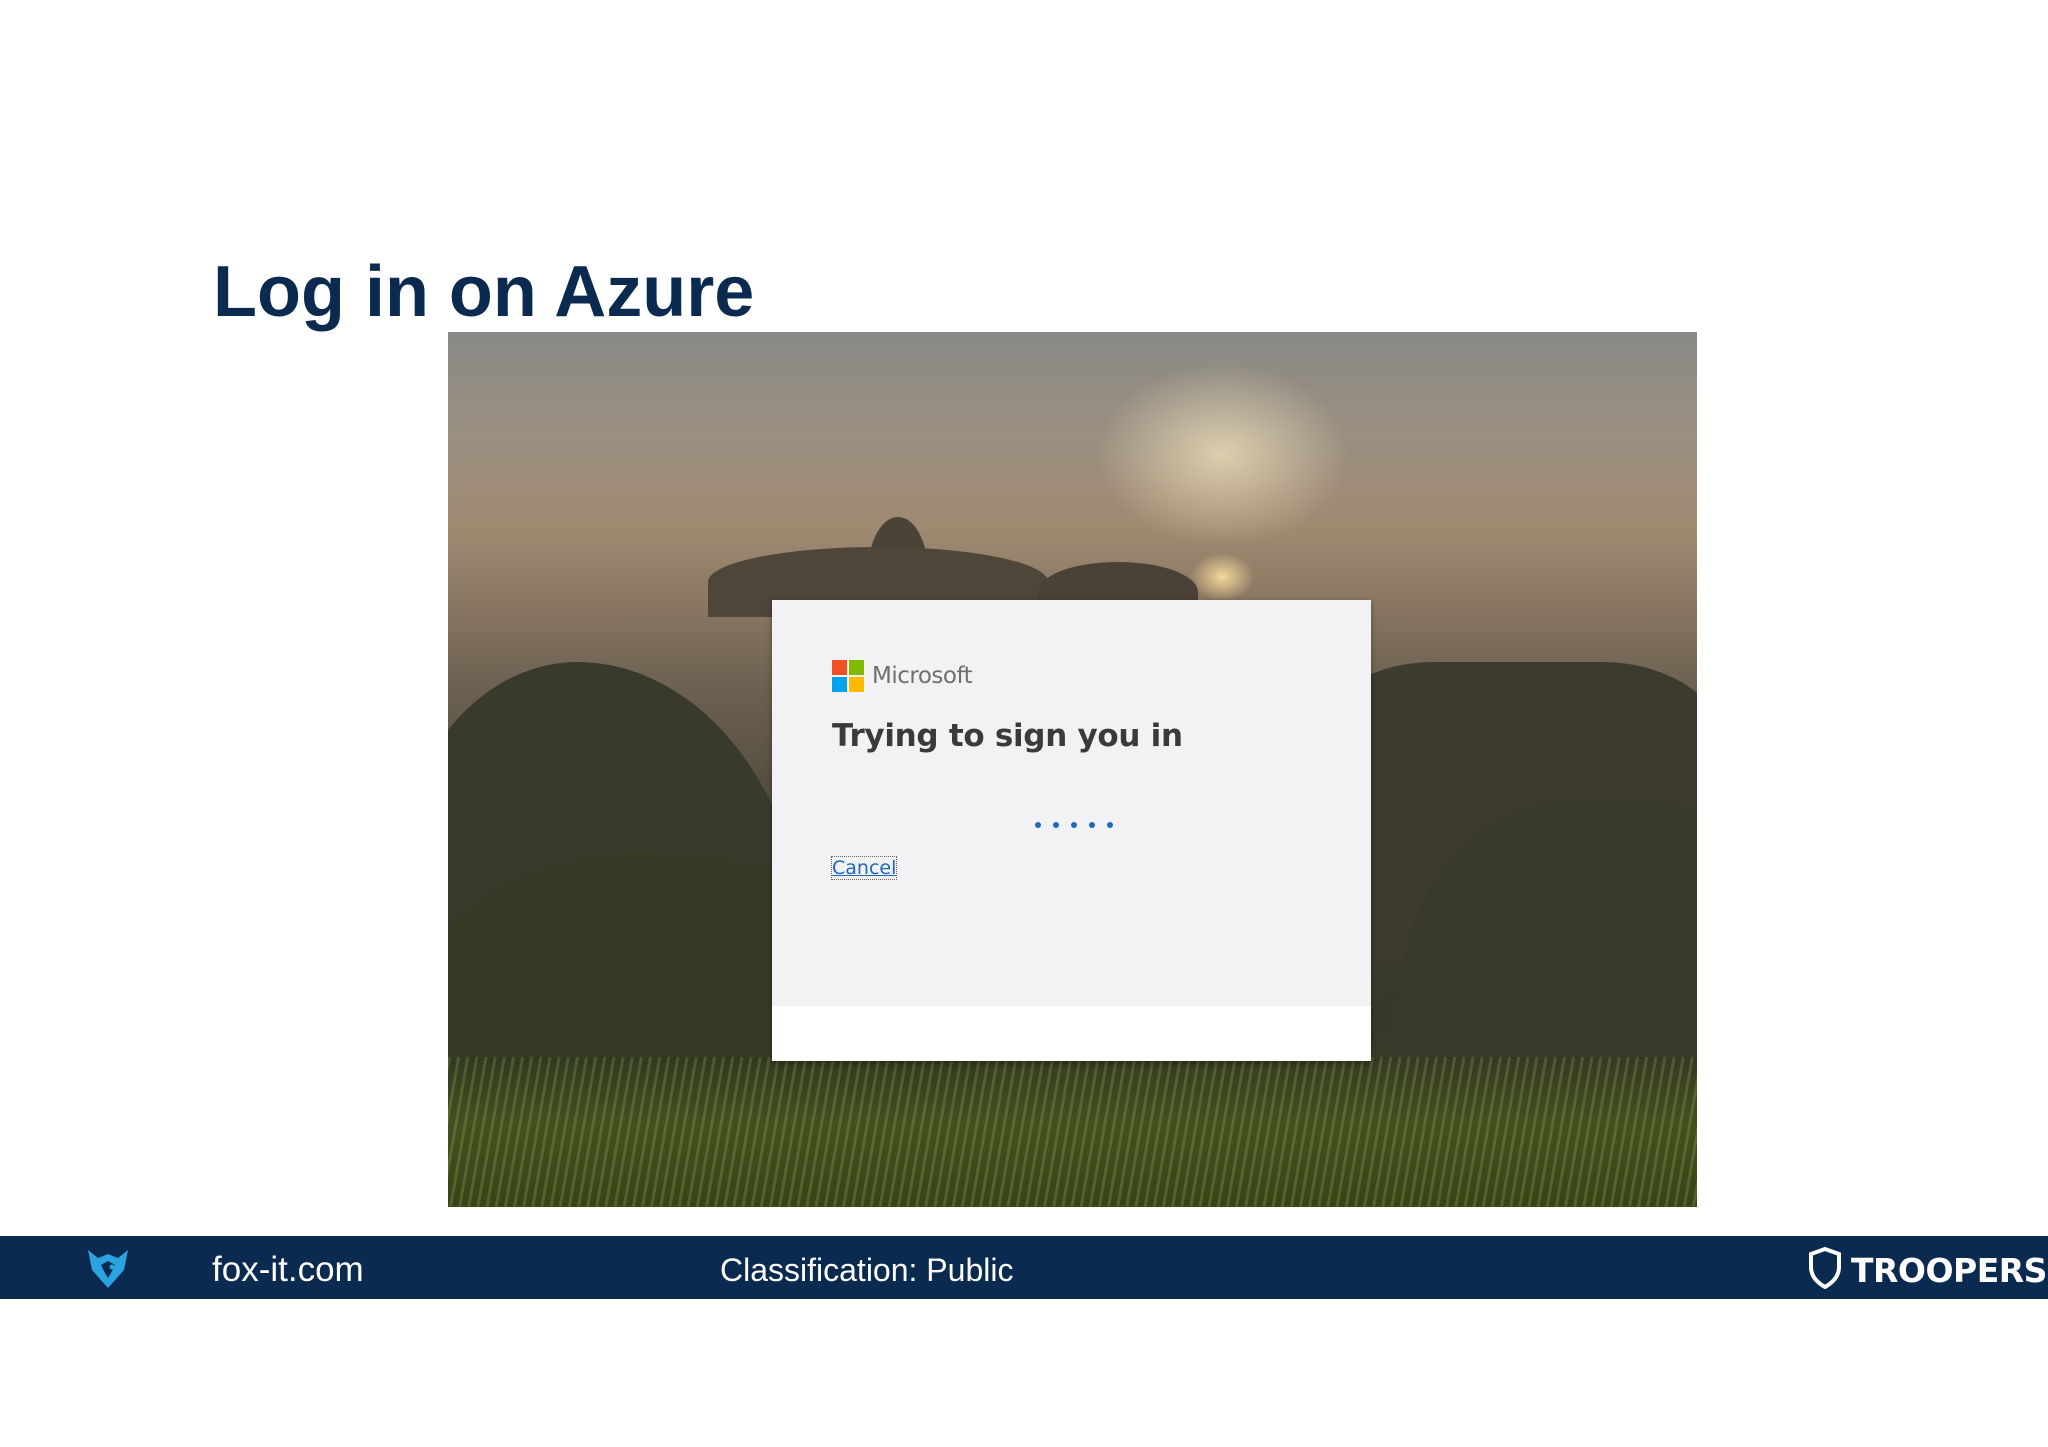 This screenshot has width=2048, height=1447. What do you see at coordinates (108, 1271) in the screenshot?
I see `fox-logo-icon` at bounding box center [108, 1271].